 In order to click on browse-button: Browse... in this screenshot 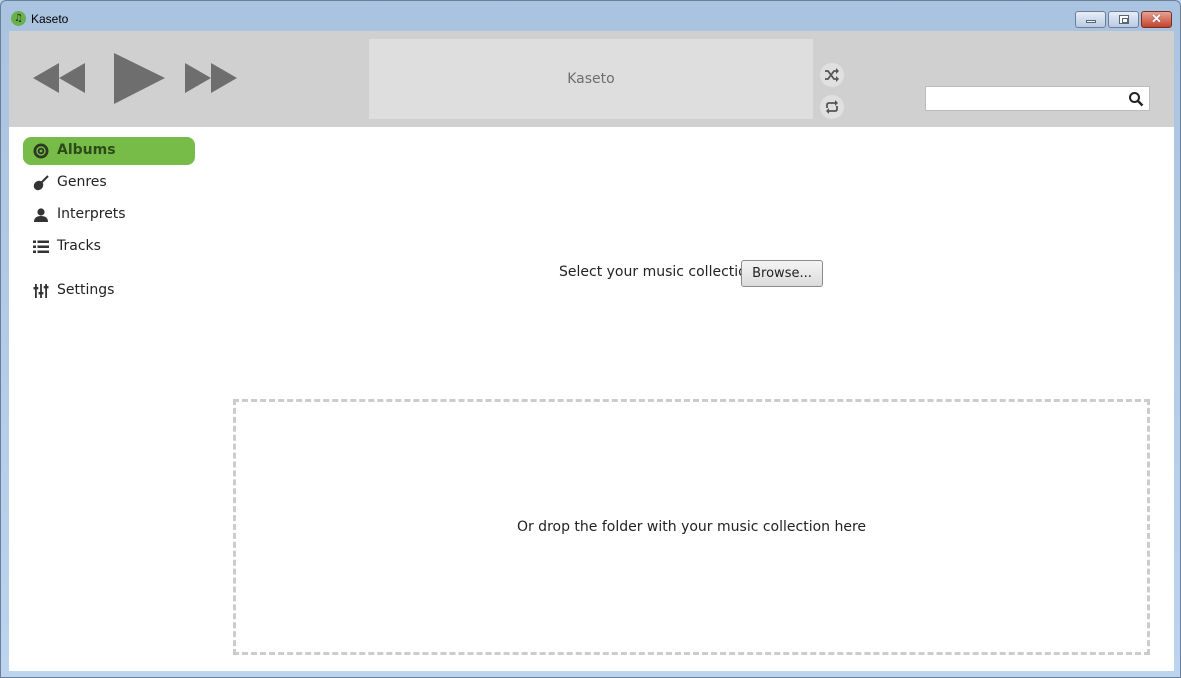, I will do `click(782, 273)`.